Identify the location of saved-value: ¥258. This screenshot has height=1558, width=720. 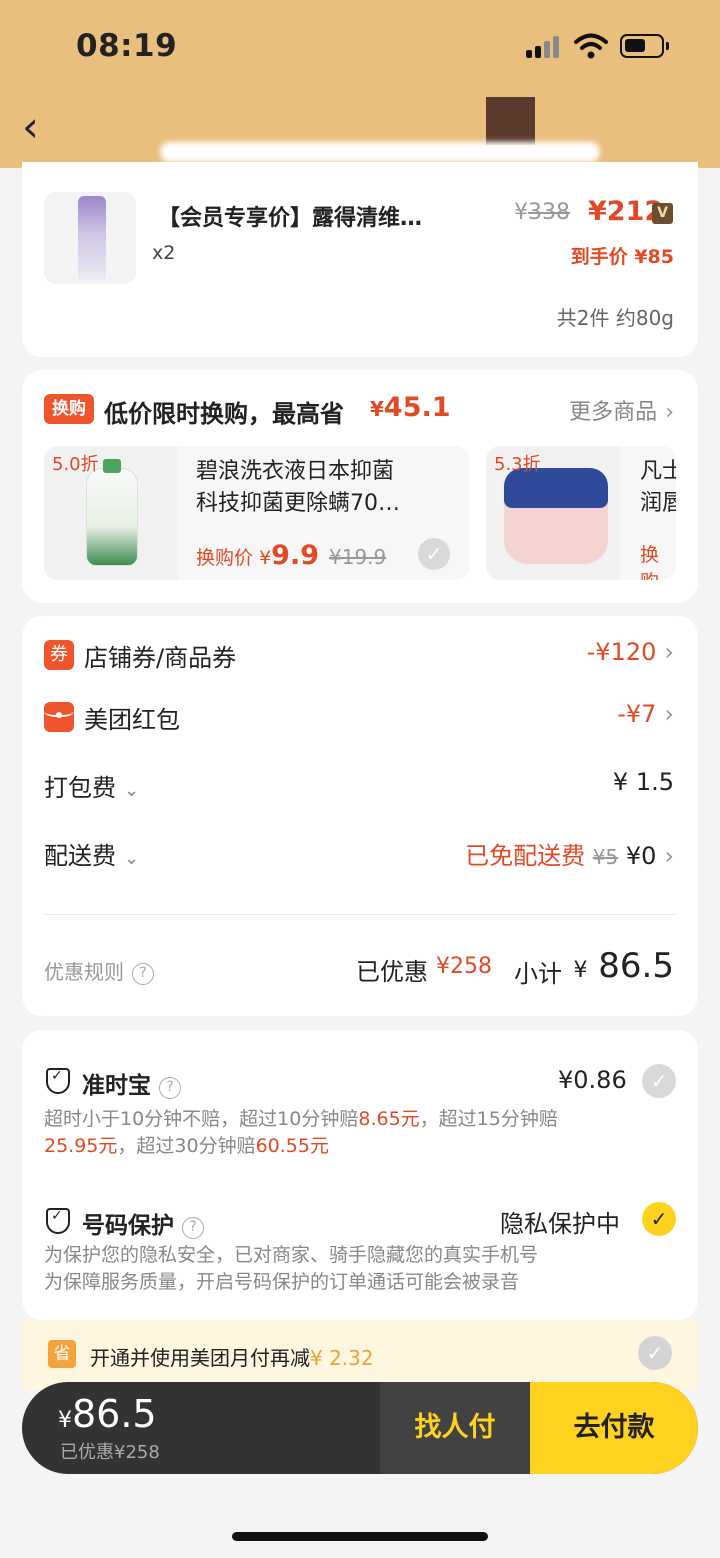
(464, 966).